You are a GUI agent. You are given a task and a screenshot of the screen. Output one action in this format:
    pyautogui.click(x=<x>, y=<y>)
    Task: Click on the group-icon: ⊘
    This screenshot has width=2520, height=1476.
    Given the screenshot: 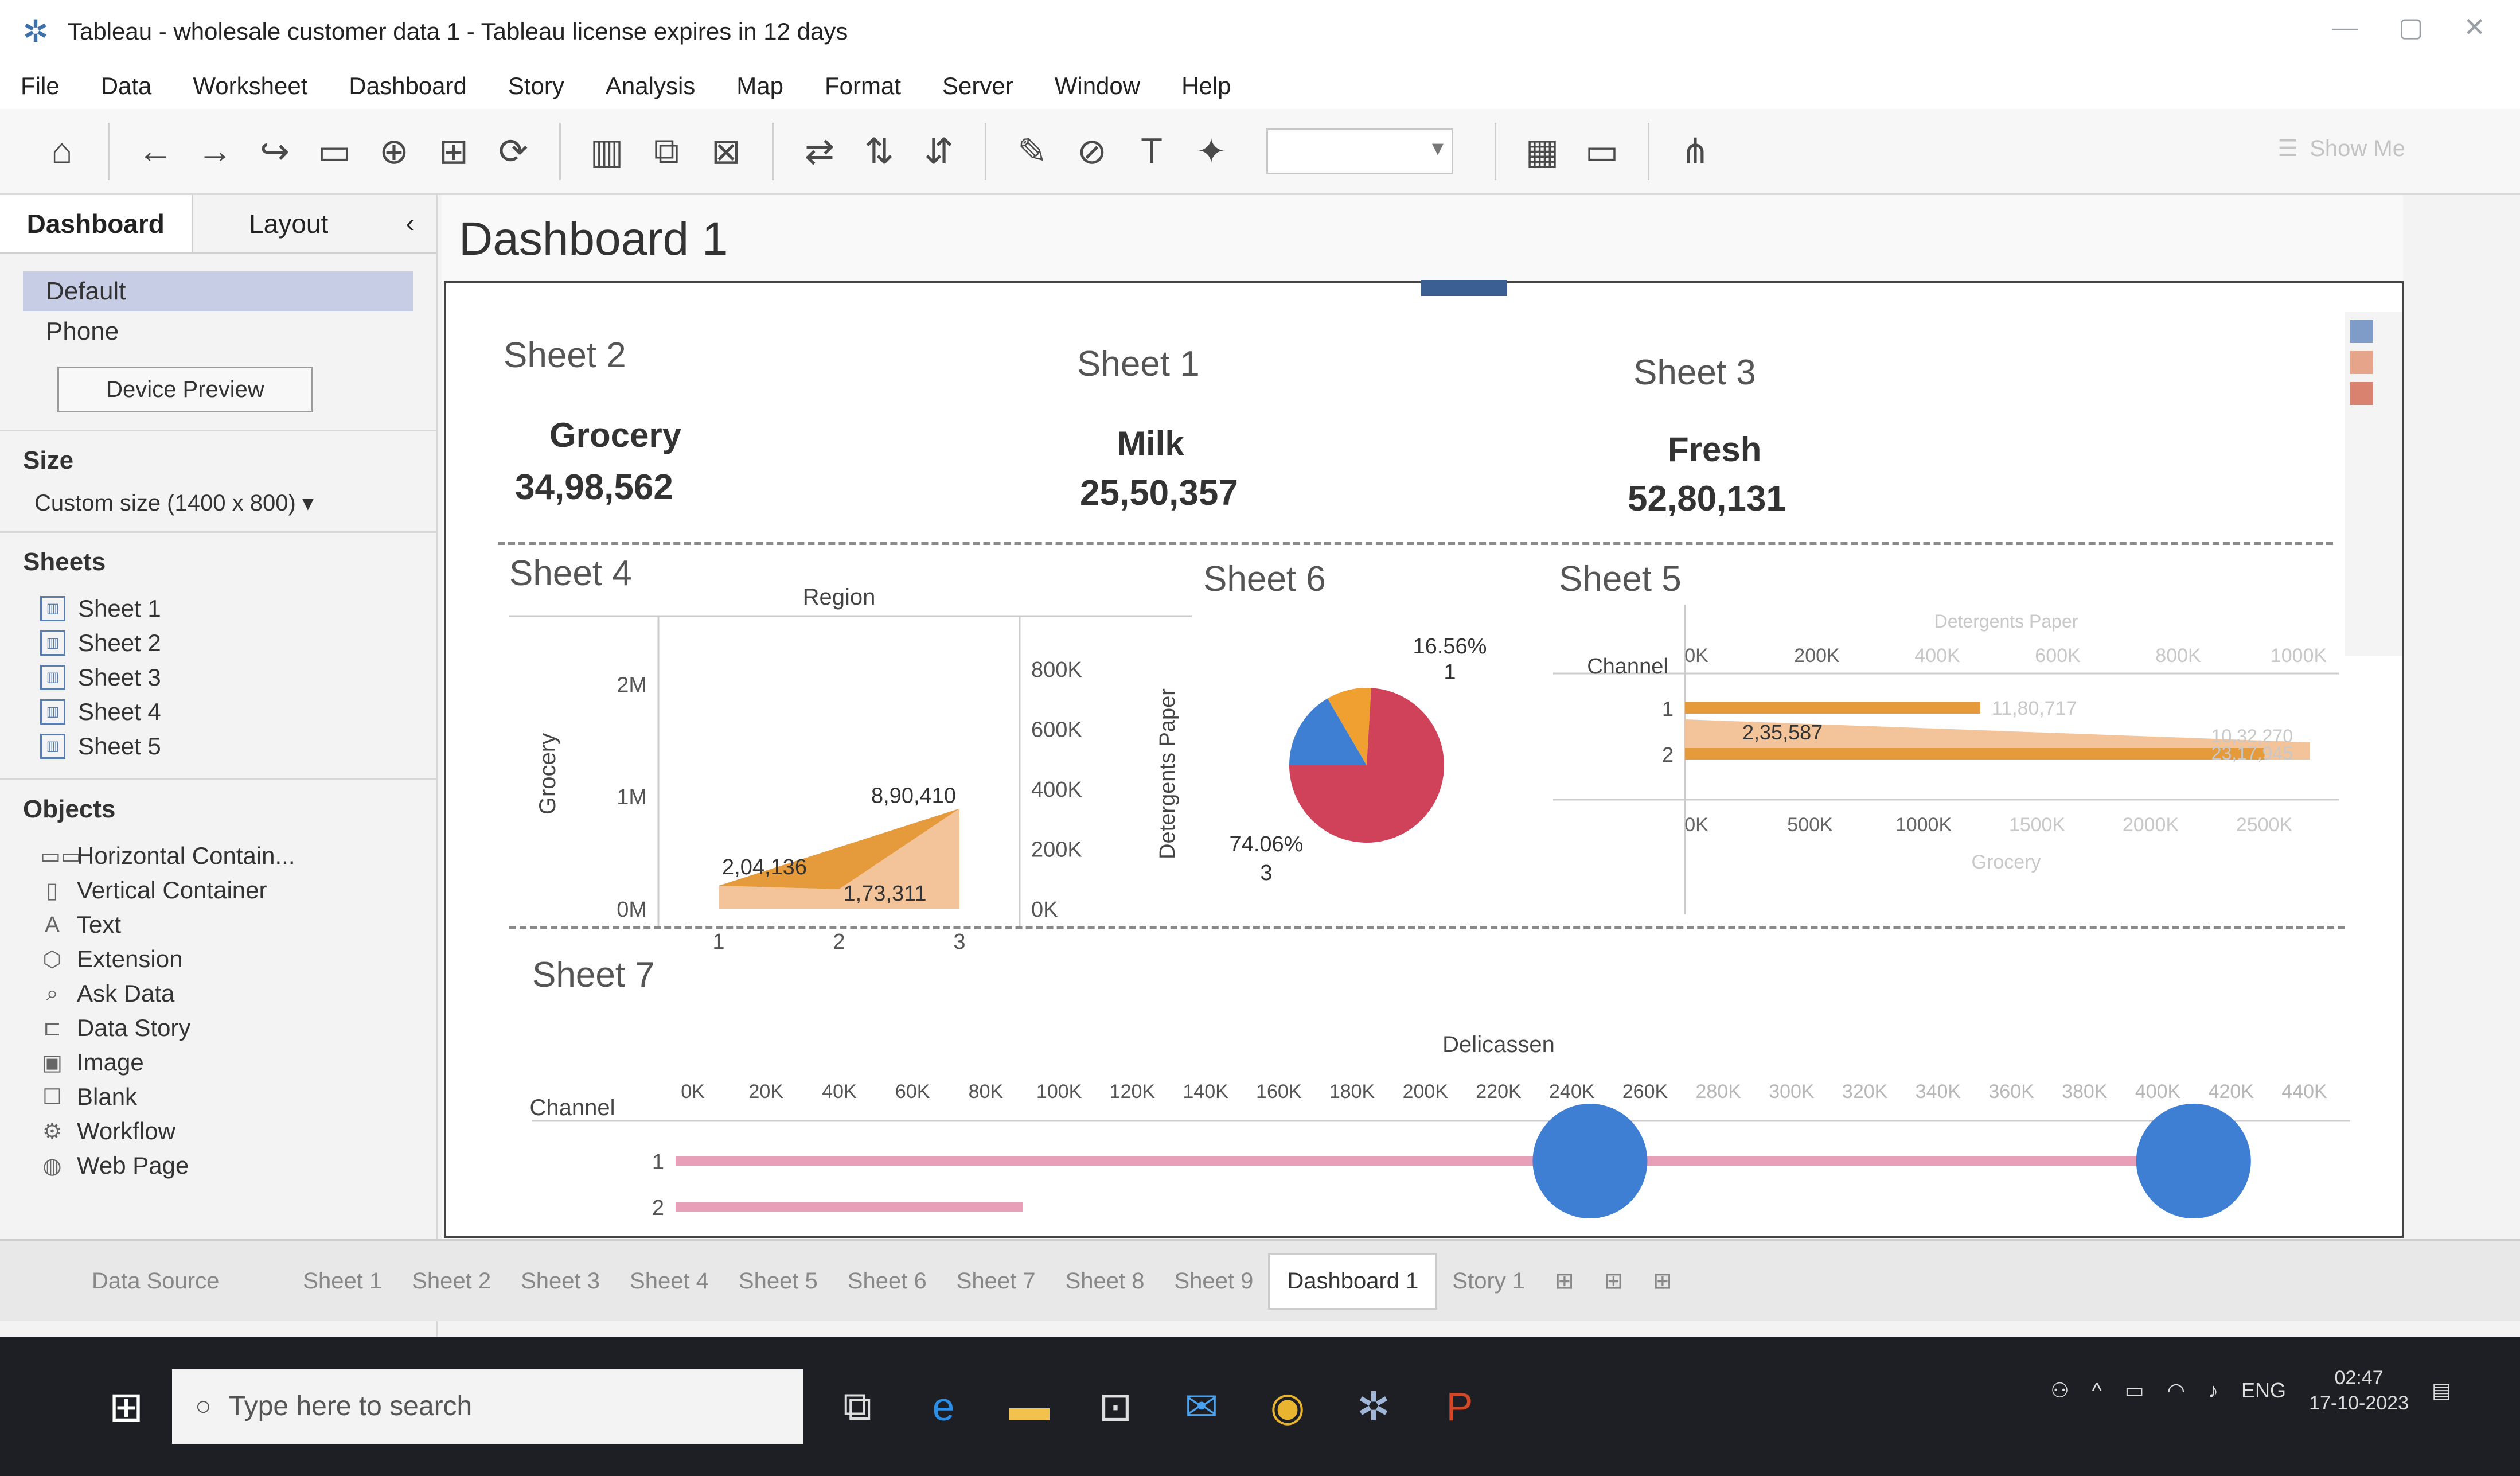 What is the action you would take?
    pyautogui.click(x=1091, y=151)
    